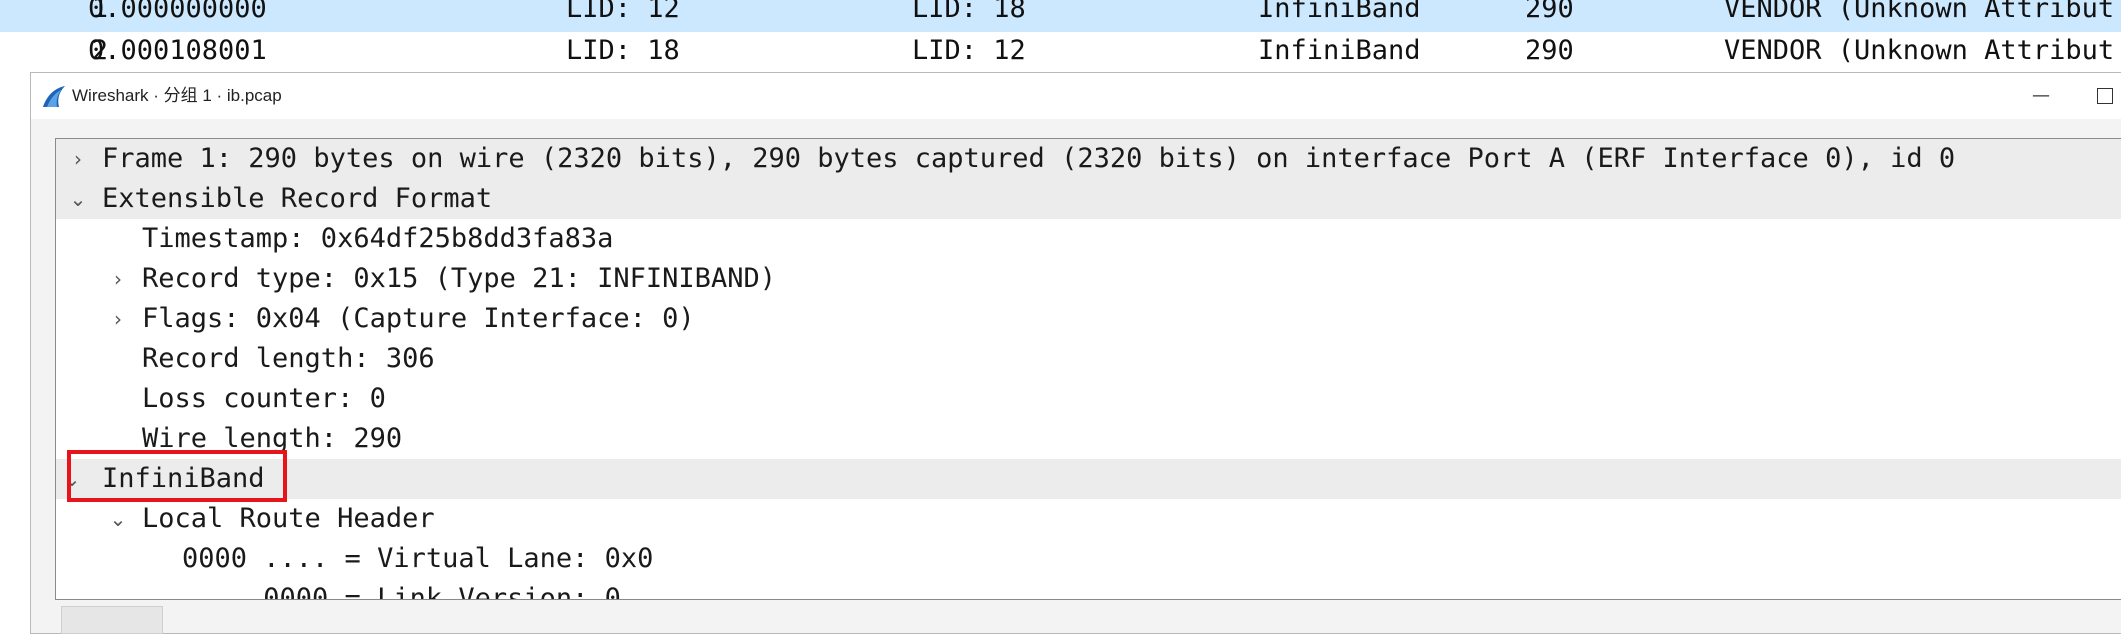  I want to click on tree-item-label: Local Route Header, so click(288, 518).